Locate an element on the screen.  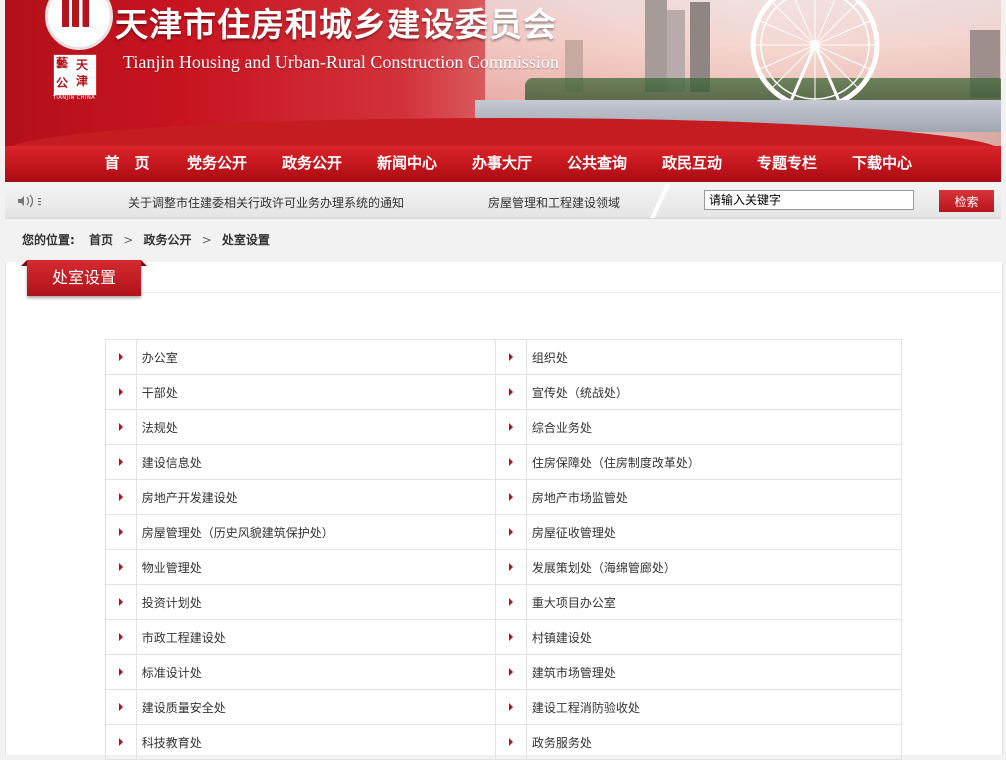
department-link: 标准设计处 is located at coordinates (316, 672).